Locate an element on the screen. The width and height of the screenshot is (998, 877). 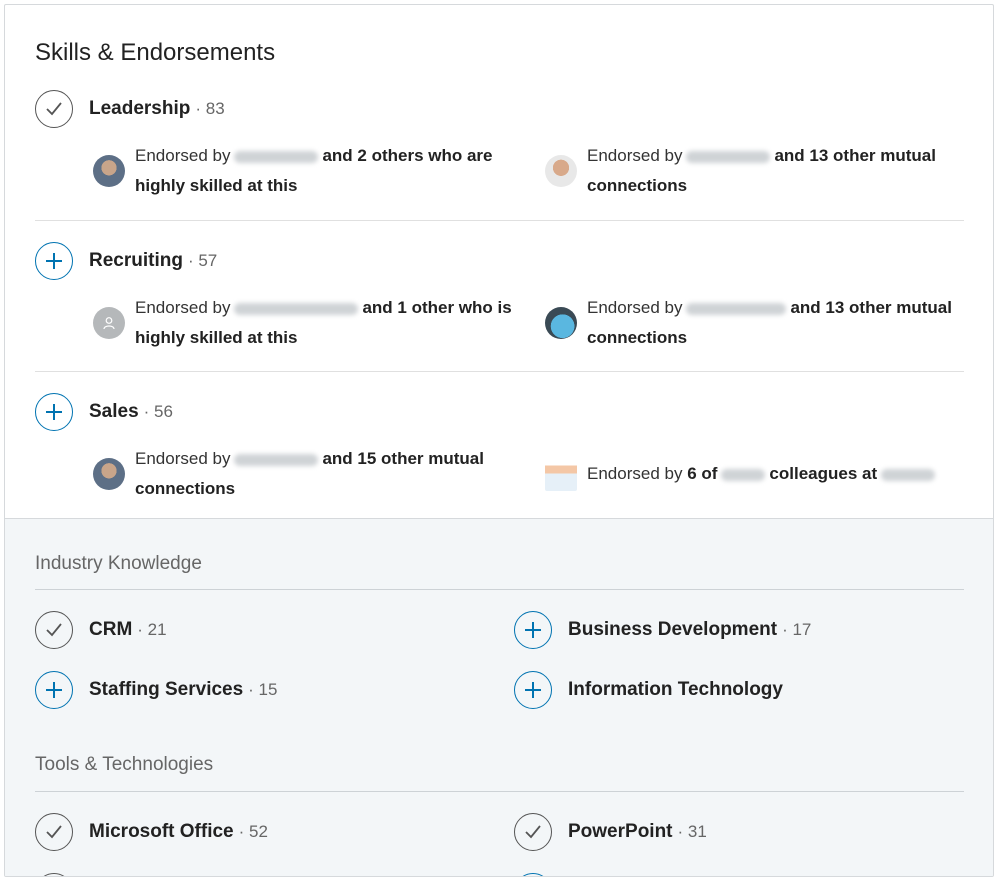
endorsement-summary: Endorsed by 6 of colleagues at is located at coordinates (760, 475).